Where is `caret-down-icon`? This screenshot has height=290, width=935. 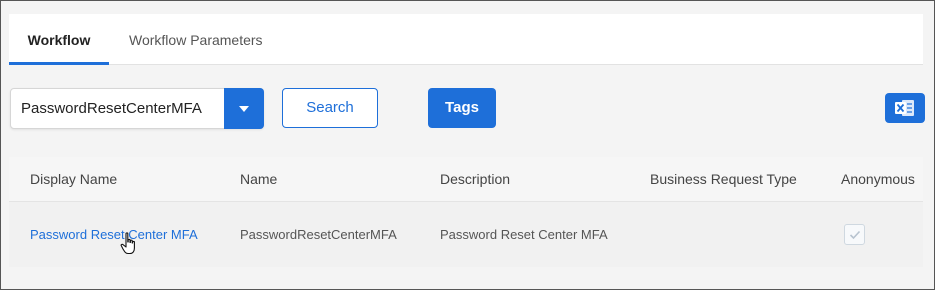
caret-down-icon is located at coordinates (244, 108).